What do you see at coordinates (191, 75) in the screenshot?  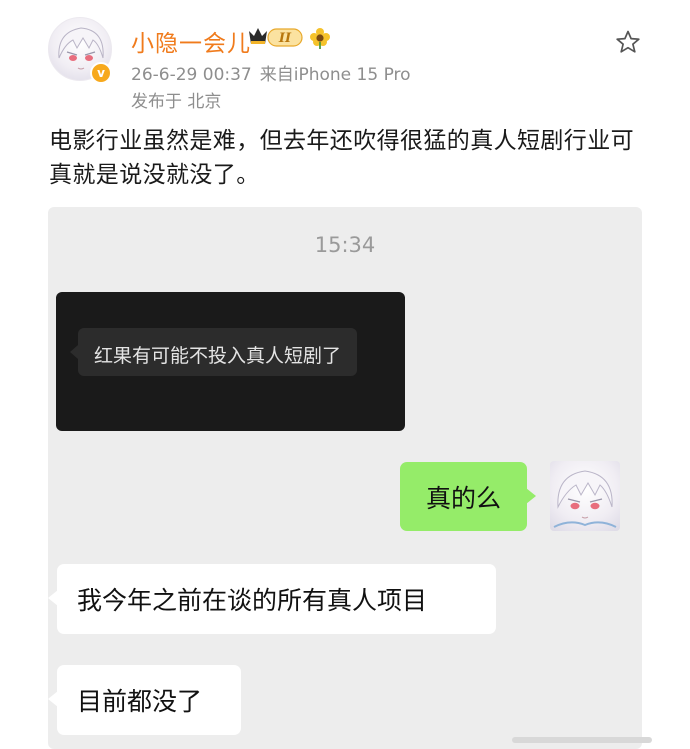 I see `post-time: 26-6-29 00:37` at bounding box center [191, 75].